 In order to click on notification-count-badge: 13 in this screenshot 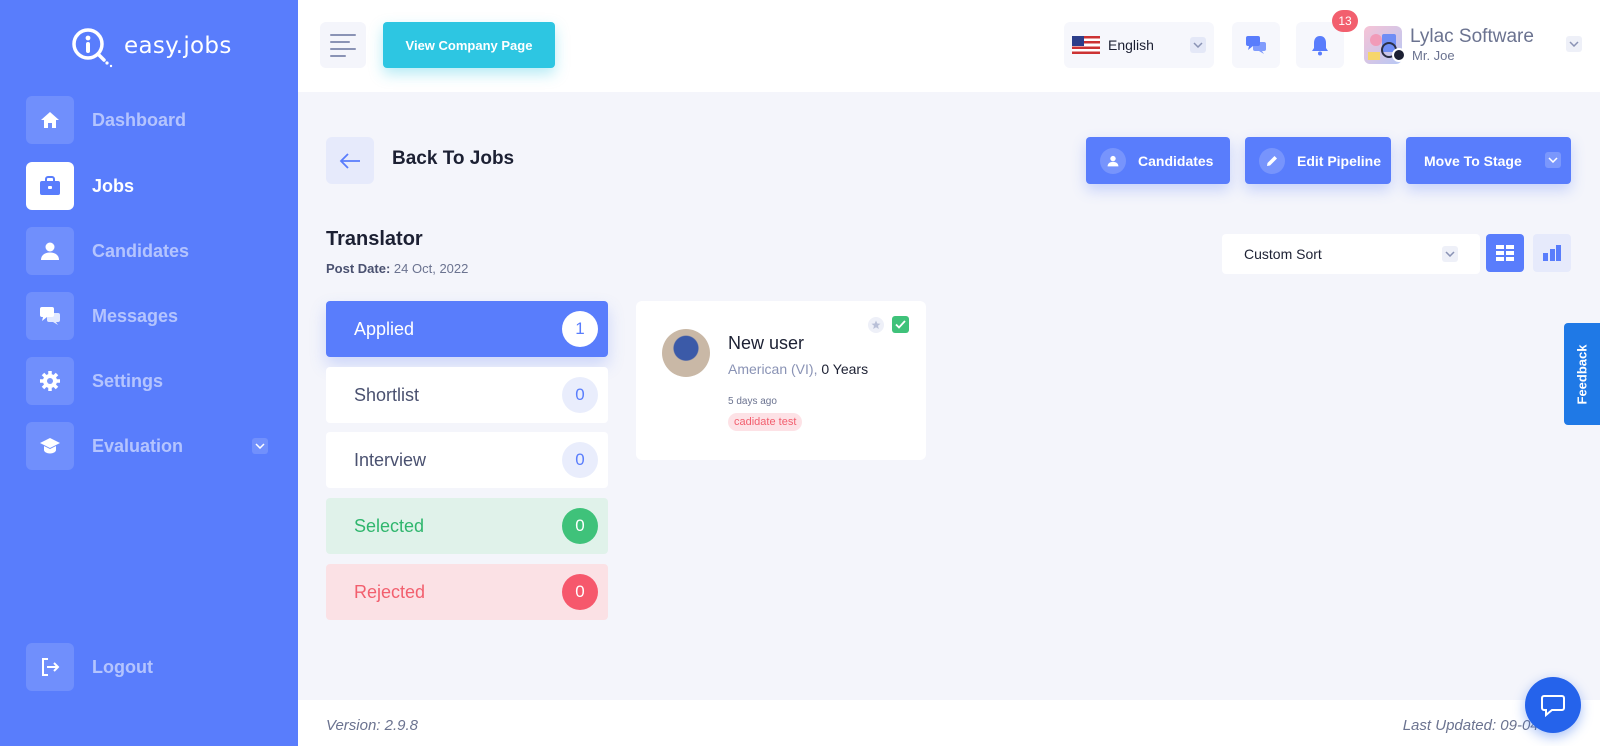, I will do `click(1345, 21)`.